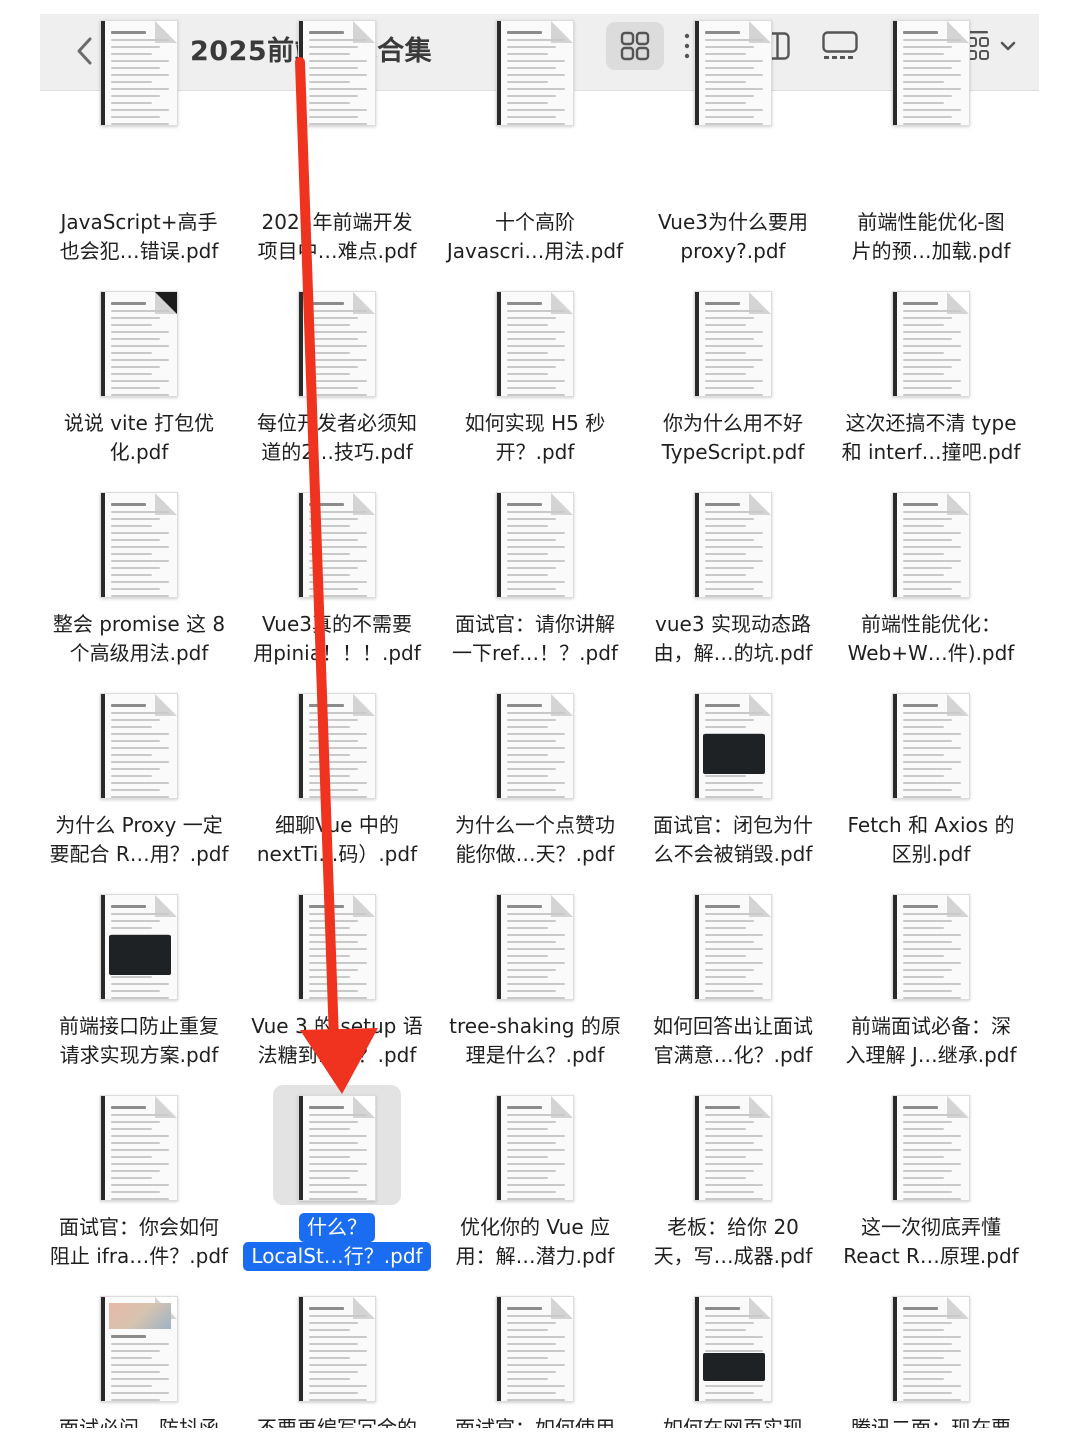 This screenshot has width=1080, height=1443. I want to click on file-item: 为什么一个点赞功 能你做…天？.pdf, so click(535, 783).